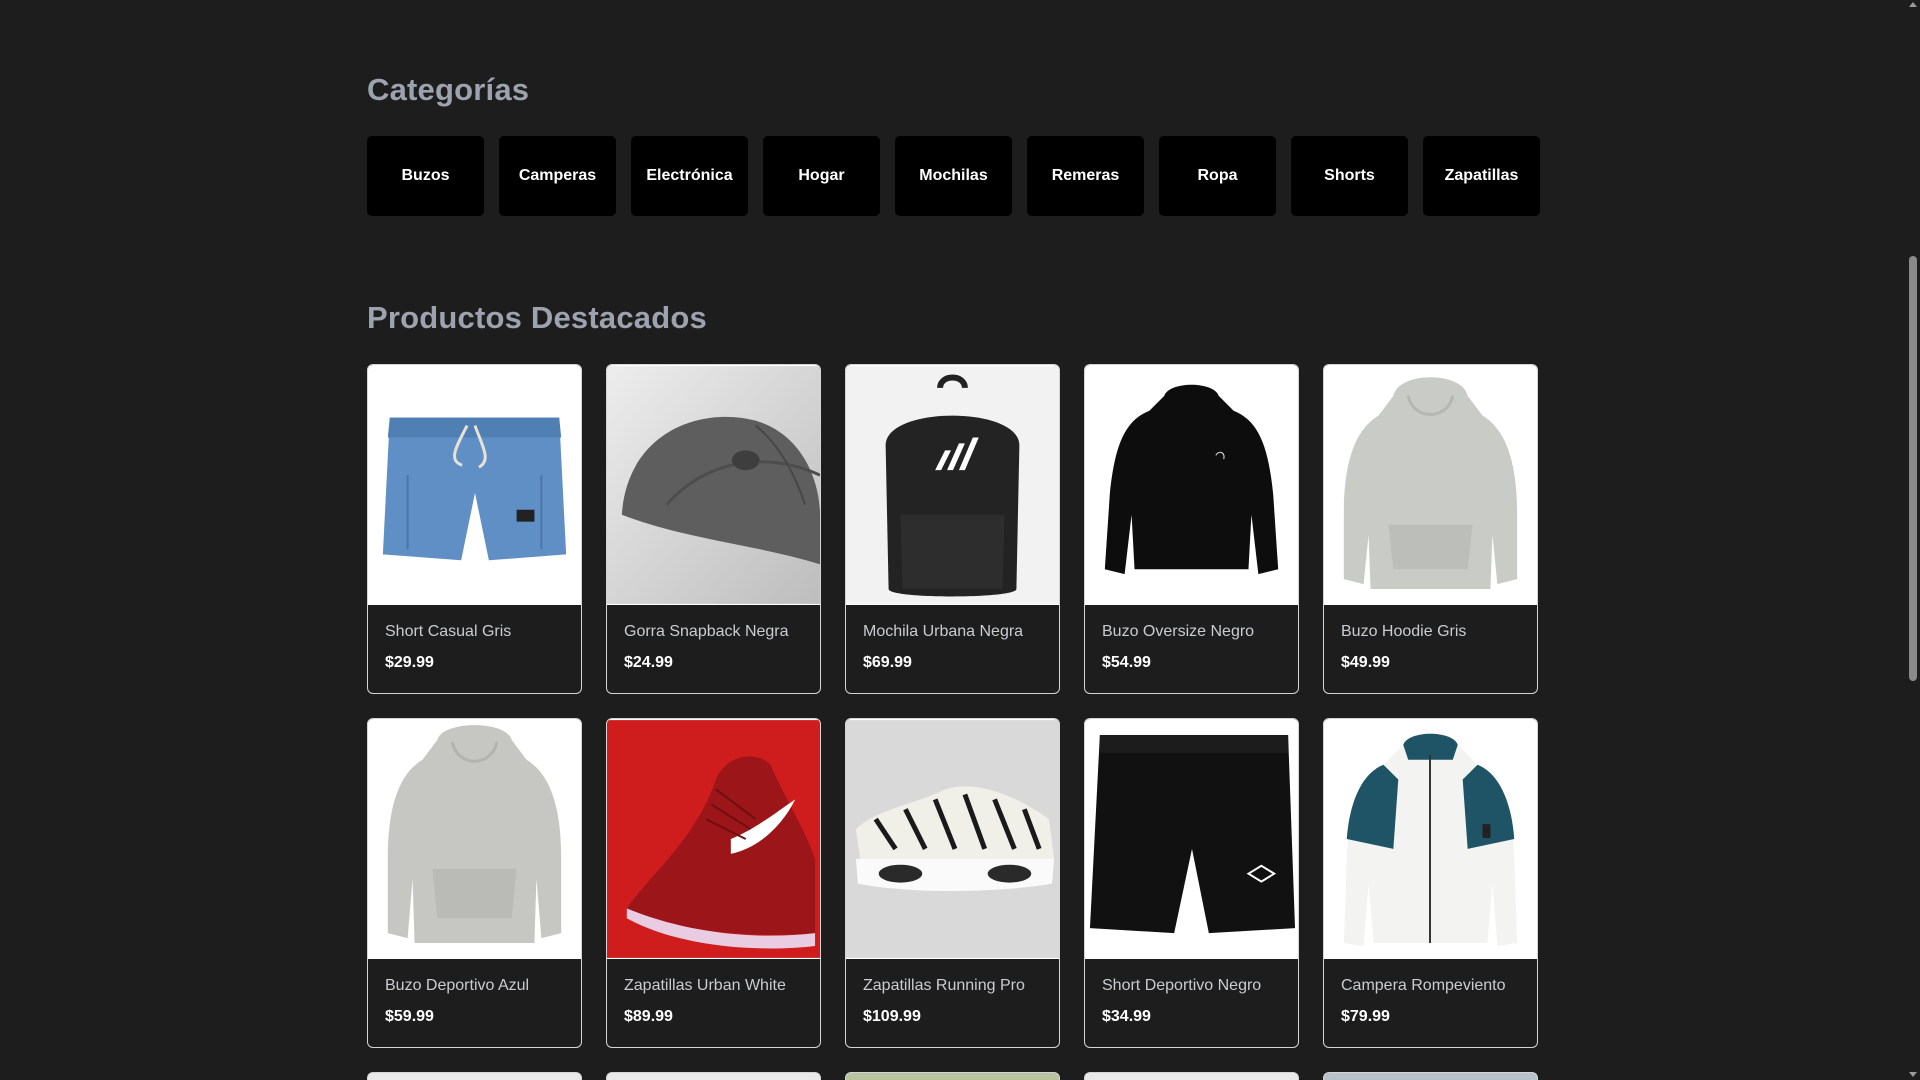 Image resolution: width=1920 pixels, height=1080 pixels. I want to click on product-name: Short Casual Gris, so click(448, 631).